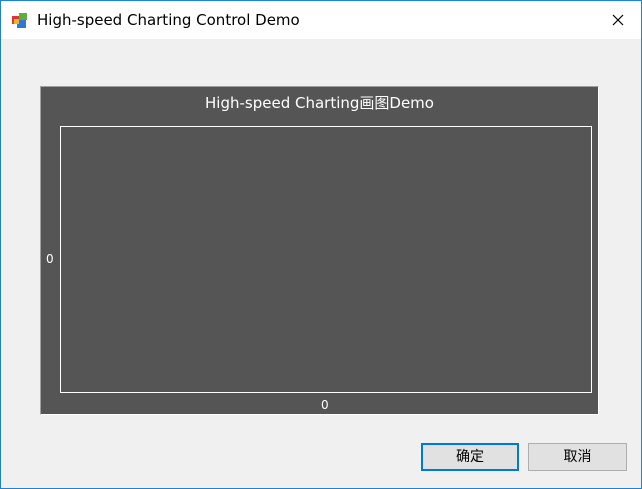  What do you see at coordinates (319, 103) in the screenshot?
I see `chart-title: High-speed Charting画图Demo` at bounding box center [319, 103].